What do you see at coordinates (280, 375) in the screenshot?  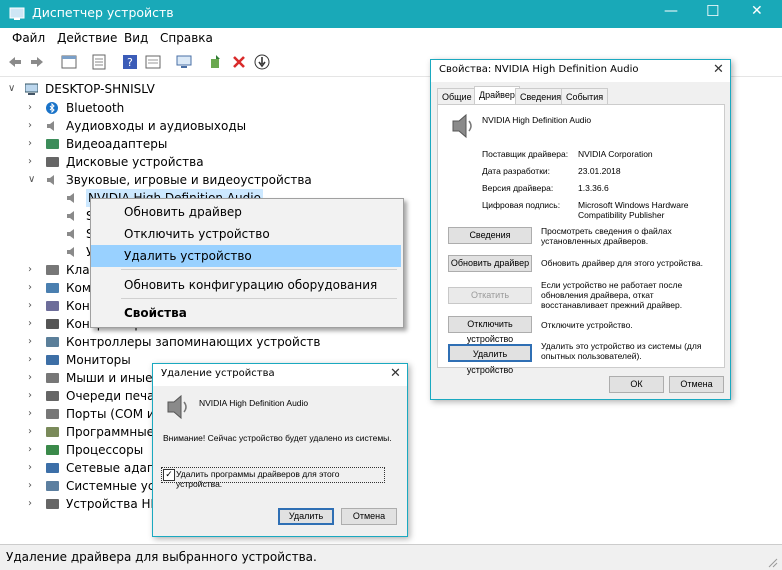 I see `uninstall-title-bar: Удаление устройства ✕` at bounding box center [280, 375].